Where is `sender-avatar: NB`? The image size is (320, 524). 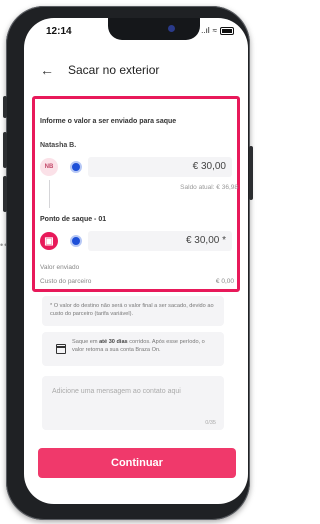 sender-avatar: NB is located at coordinates (49, 167).